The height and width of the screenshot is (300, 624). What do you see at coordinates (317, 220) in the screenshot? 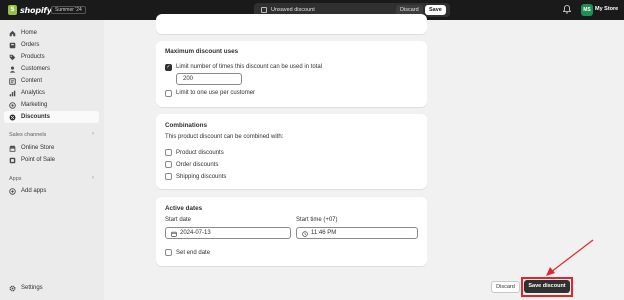
I see `start-time-label: Start time (+07)` at bounding box center [317, 220].